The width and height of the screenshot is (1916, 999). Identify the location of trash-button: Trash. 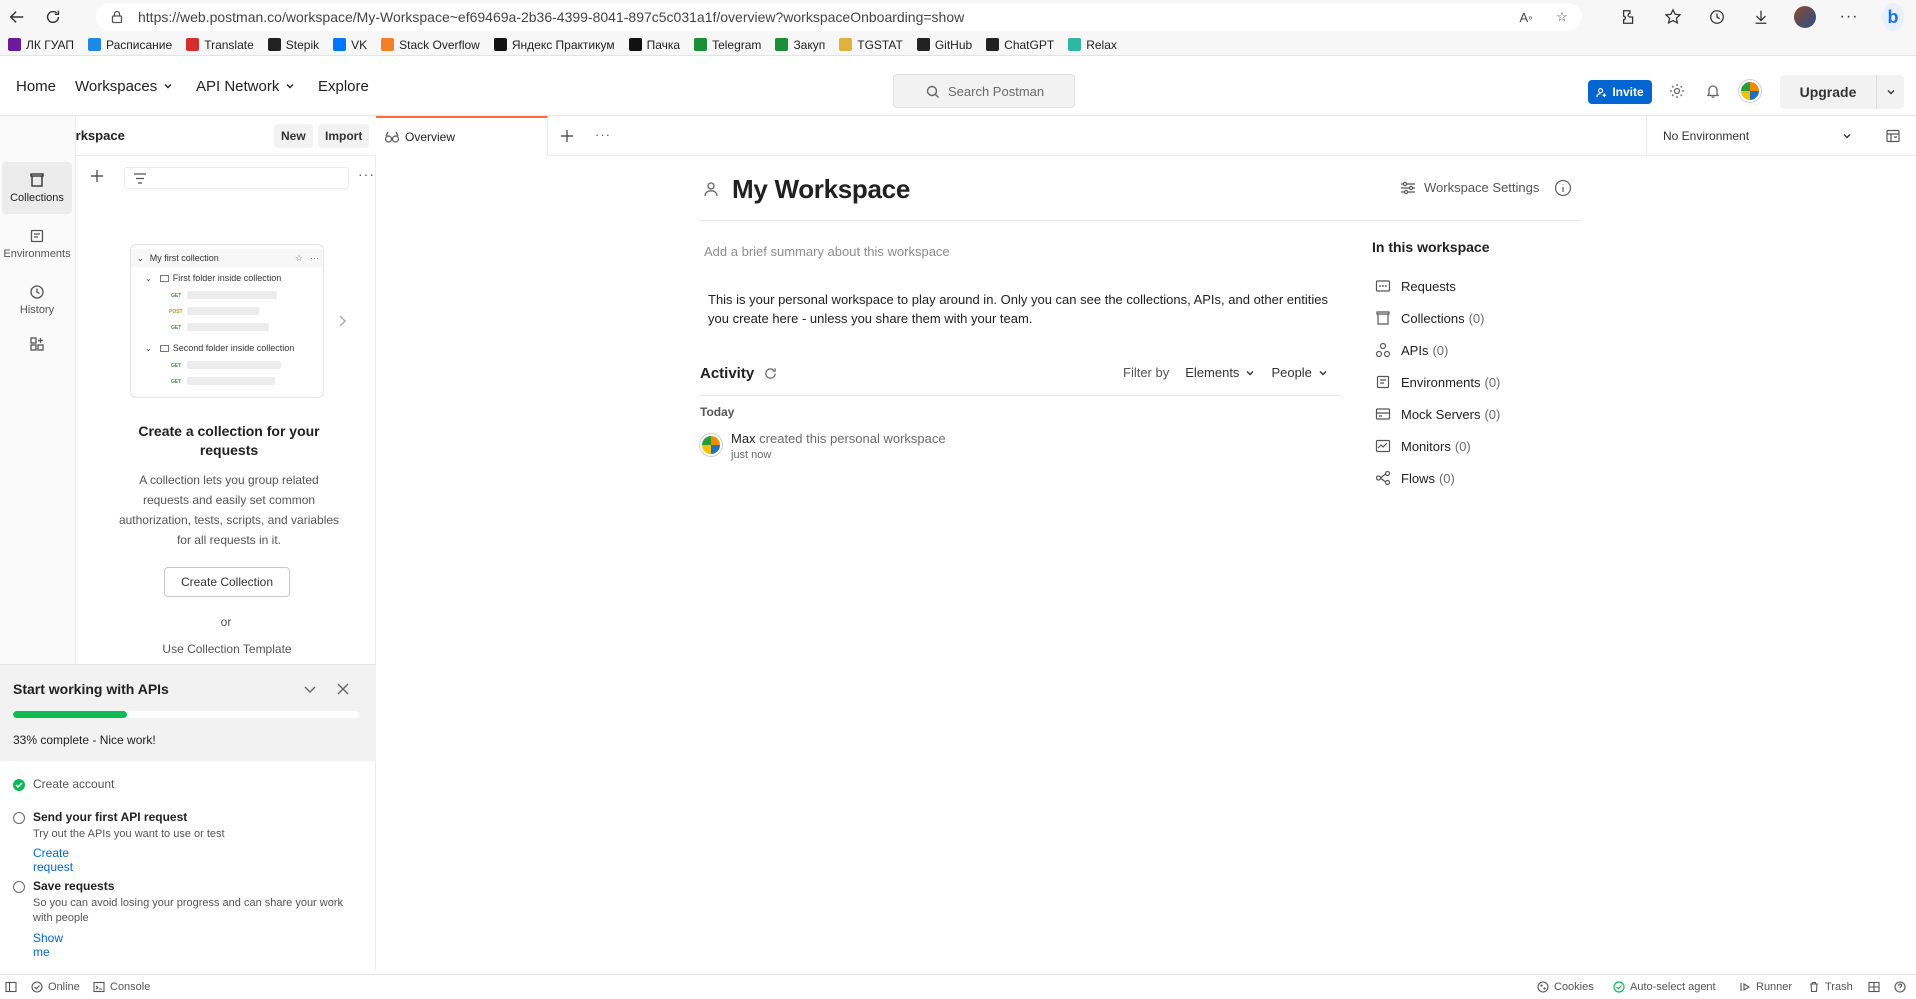
(1830, 987).